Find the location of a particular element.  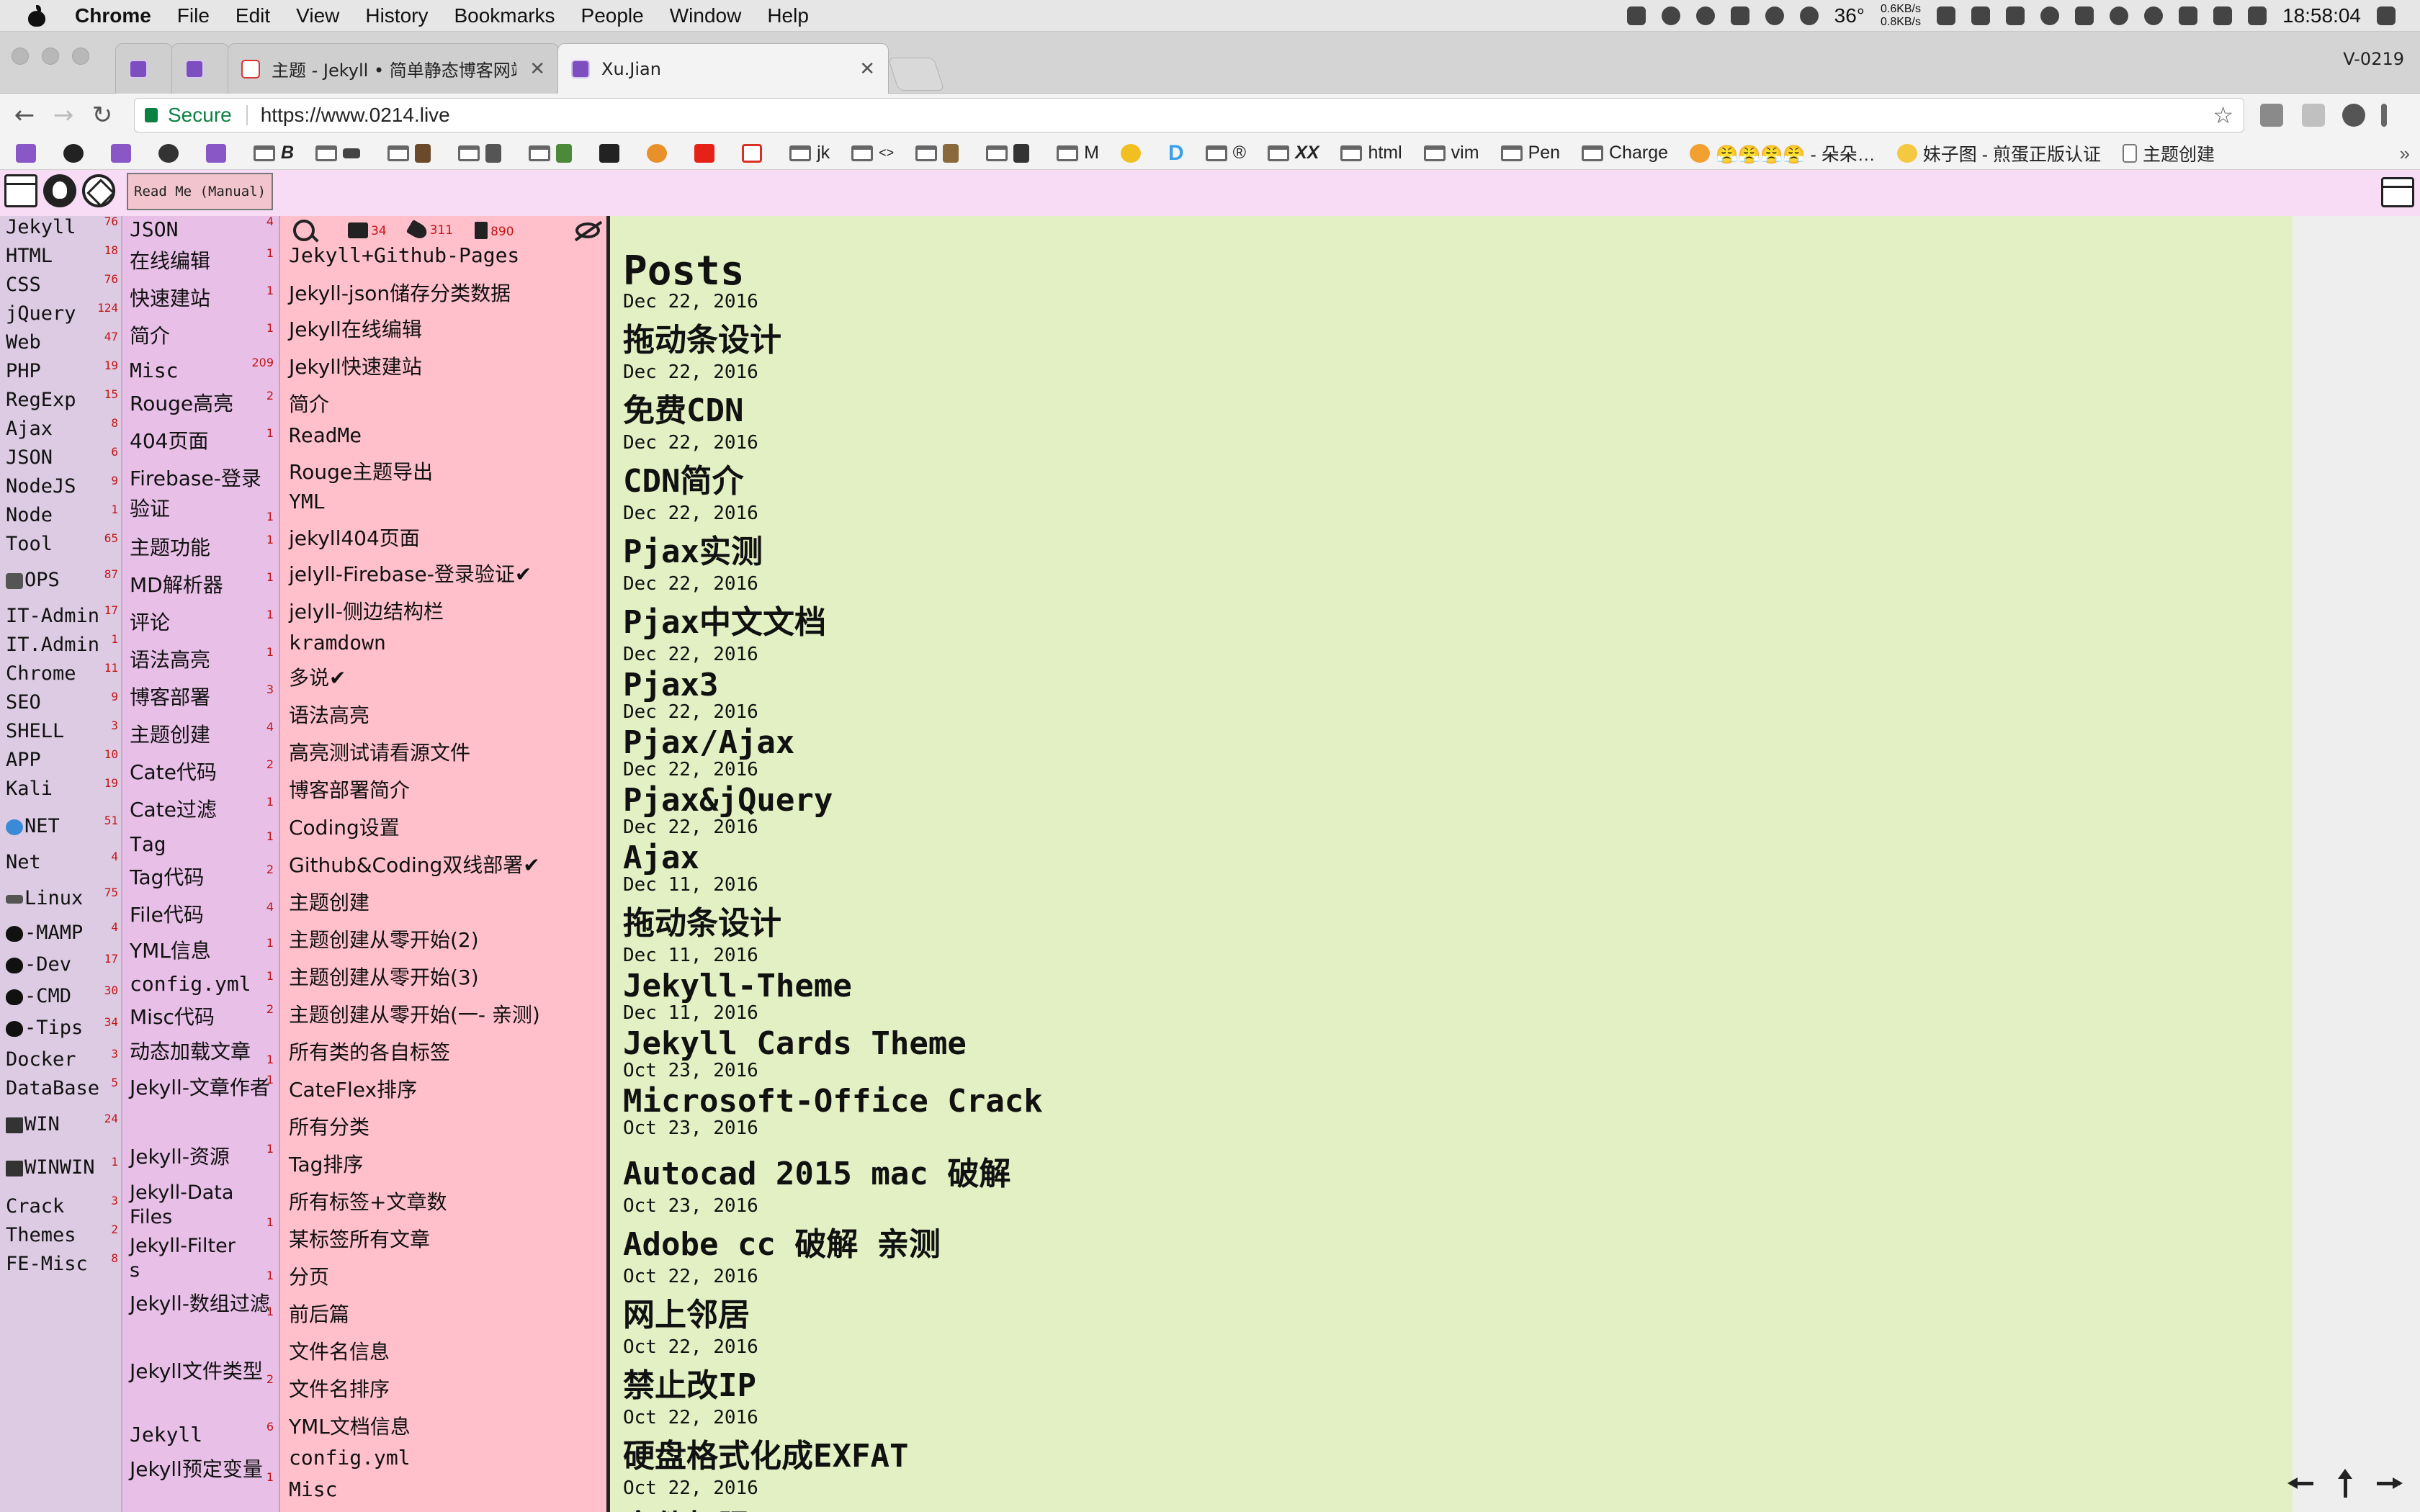

input-method-icon is located at coordinates (2257, 15).